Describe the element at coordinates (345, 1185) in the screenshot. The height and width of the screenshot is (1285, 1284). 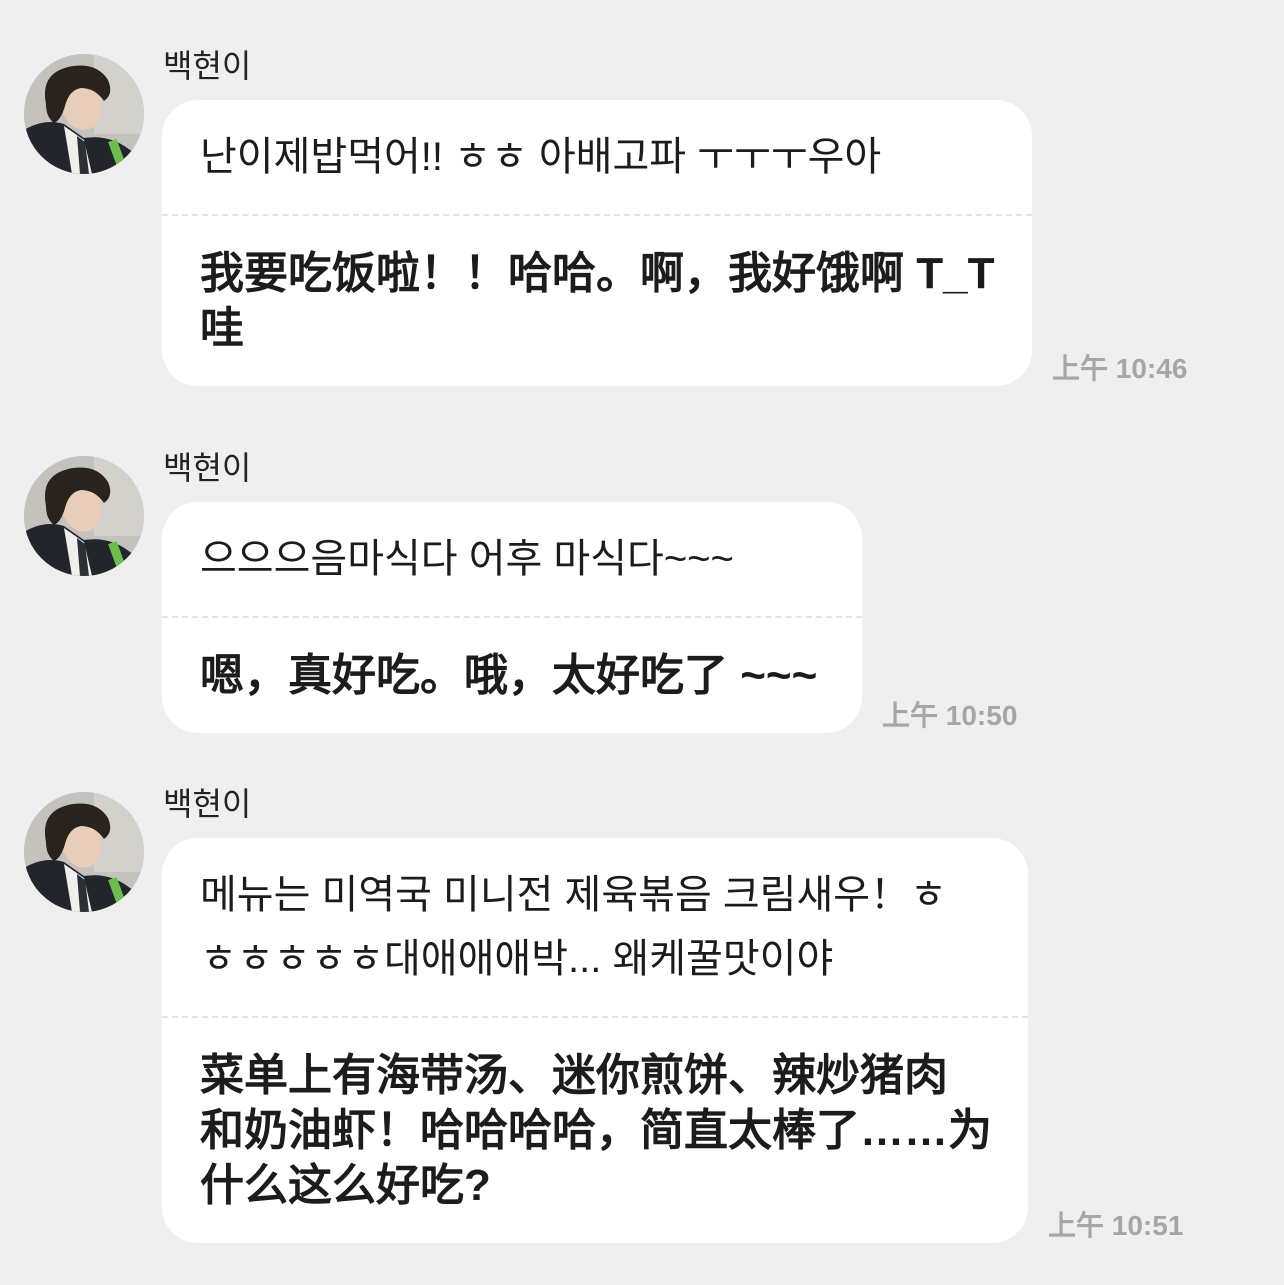
I see `translation-text-line: 什么这么好吃?` at that location.